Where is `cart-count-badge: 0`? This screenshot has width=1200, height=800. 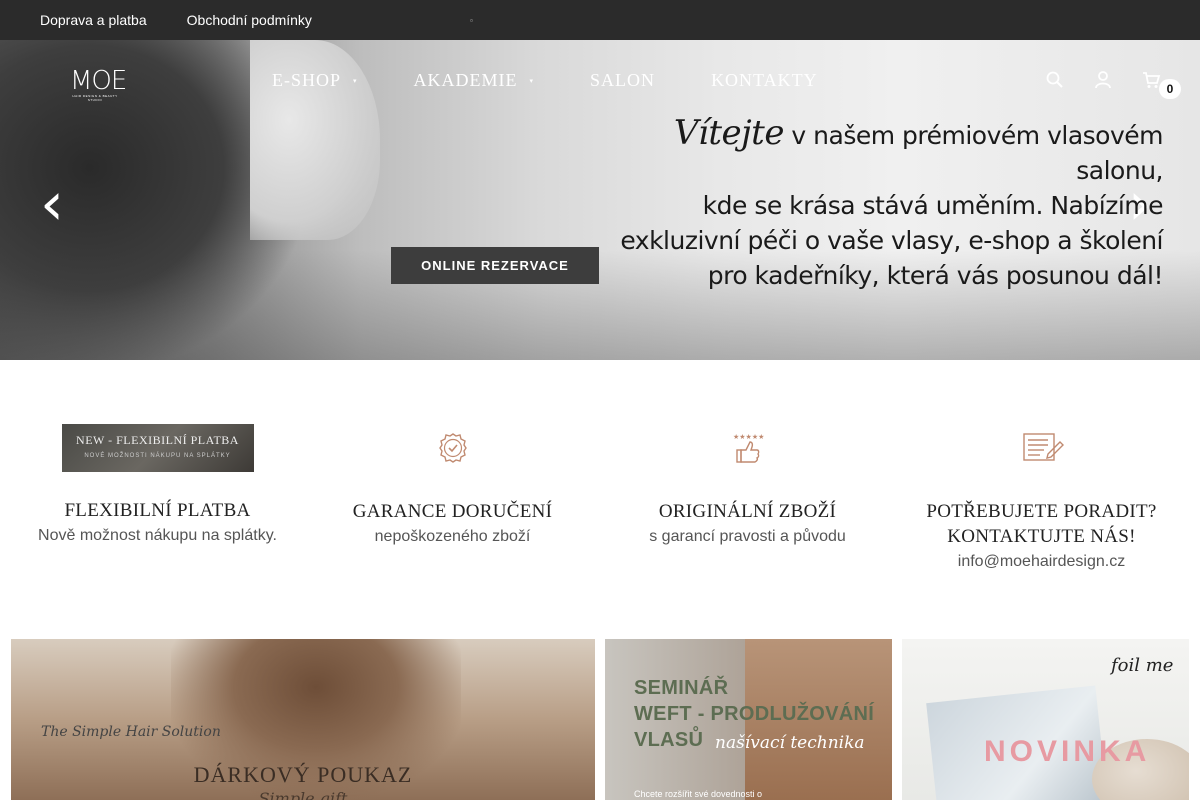 cart-count-badge: 0 is located at coordinates (1170, 89).